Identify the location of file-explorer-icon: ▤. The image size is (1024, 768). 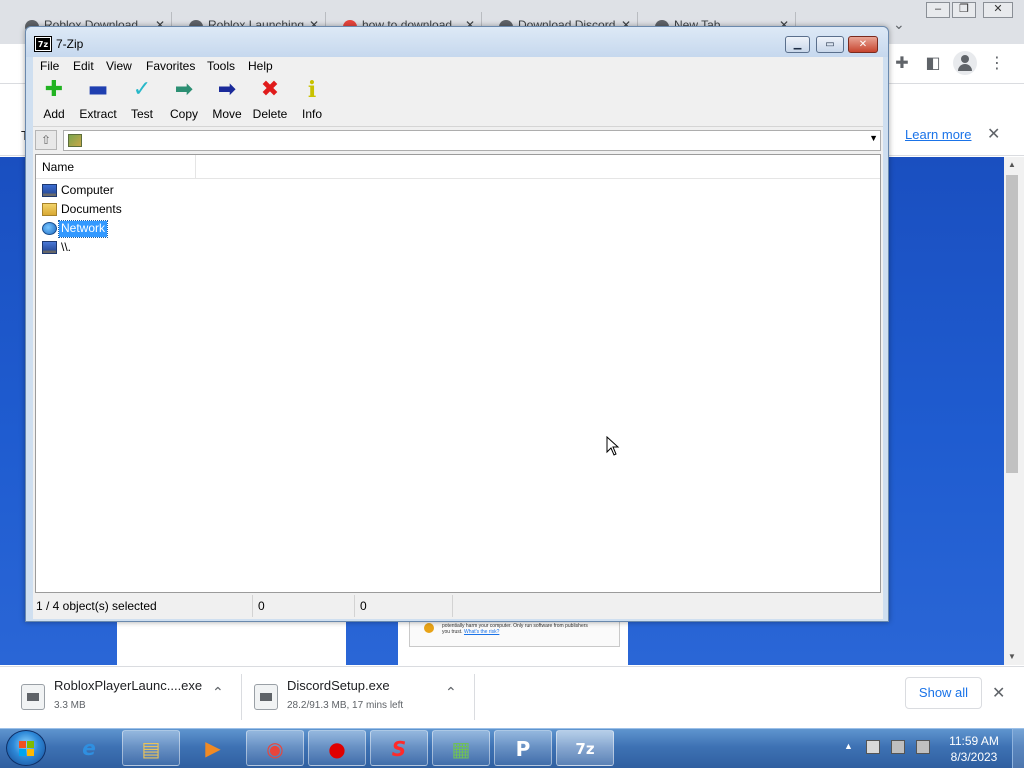
(151, 749).